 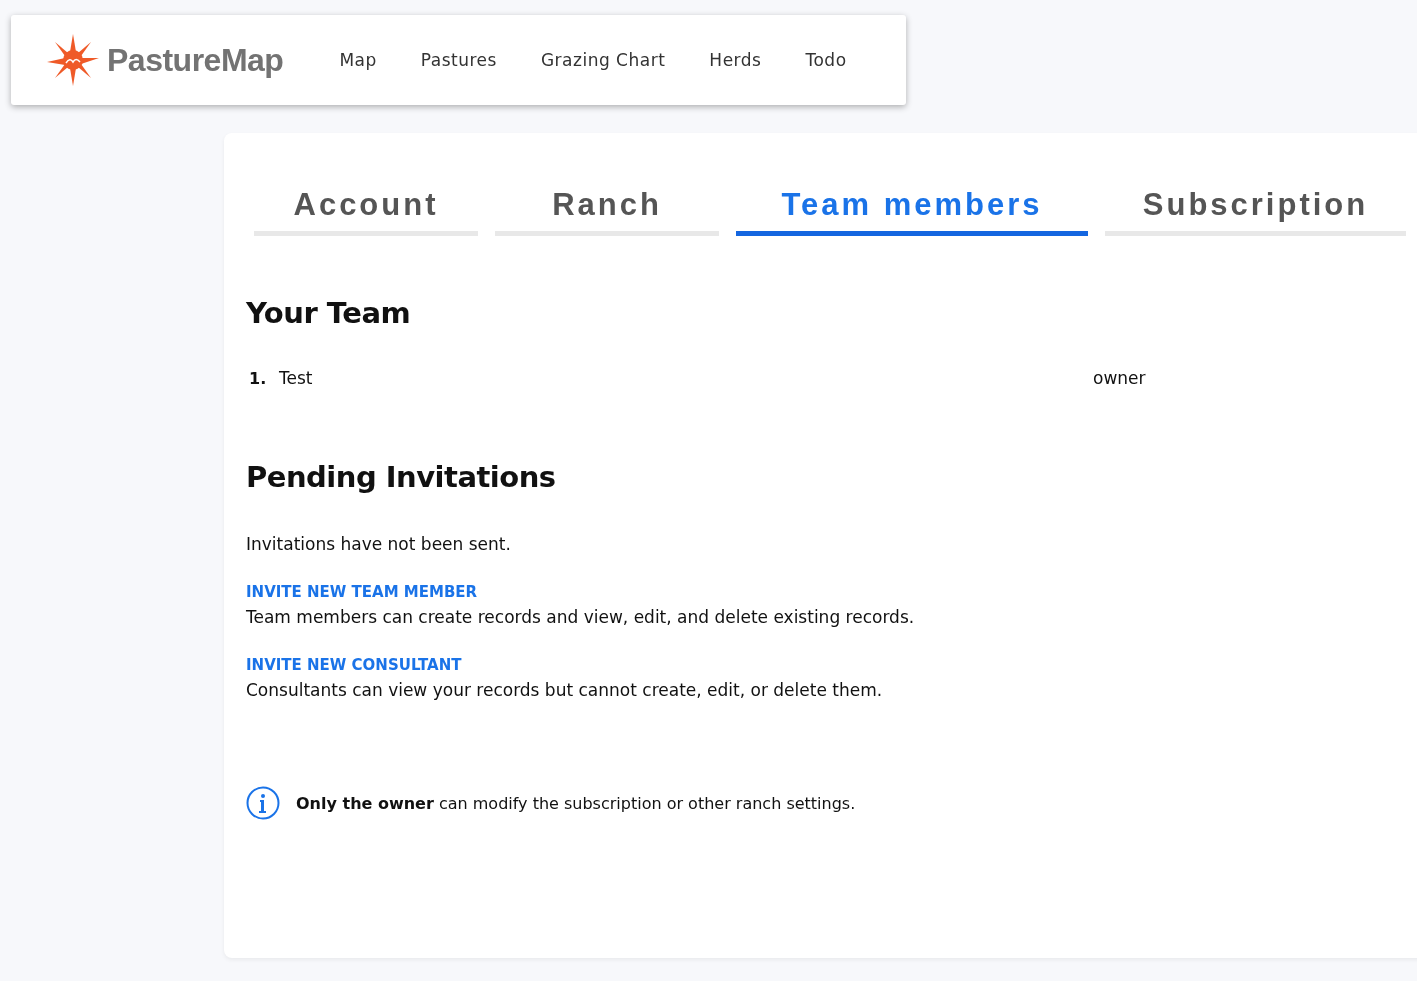 I want to click on section-heading: Pending Invitations, so click(x=401, y=477).